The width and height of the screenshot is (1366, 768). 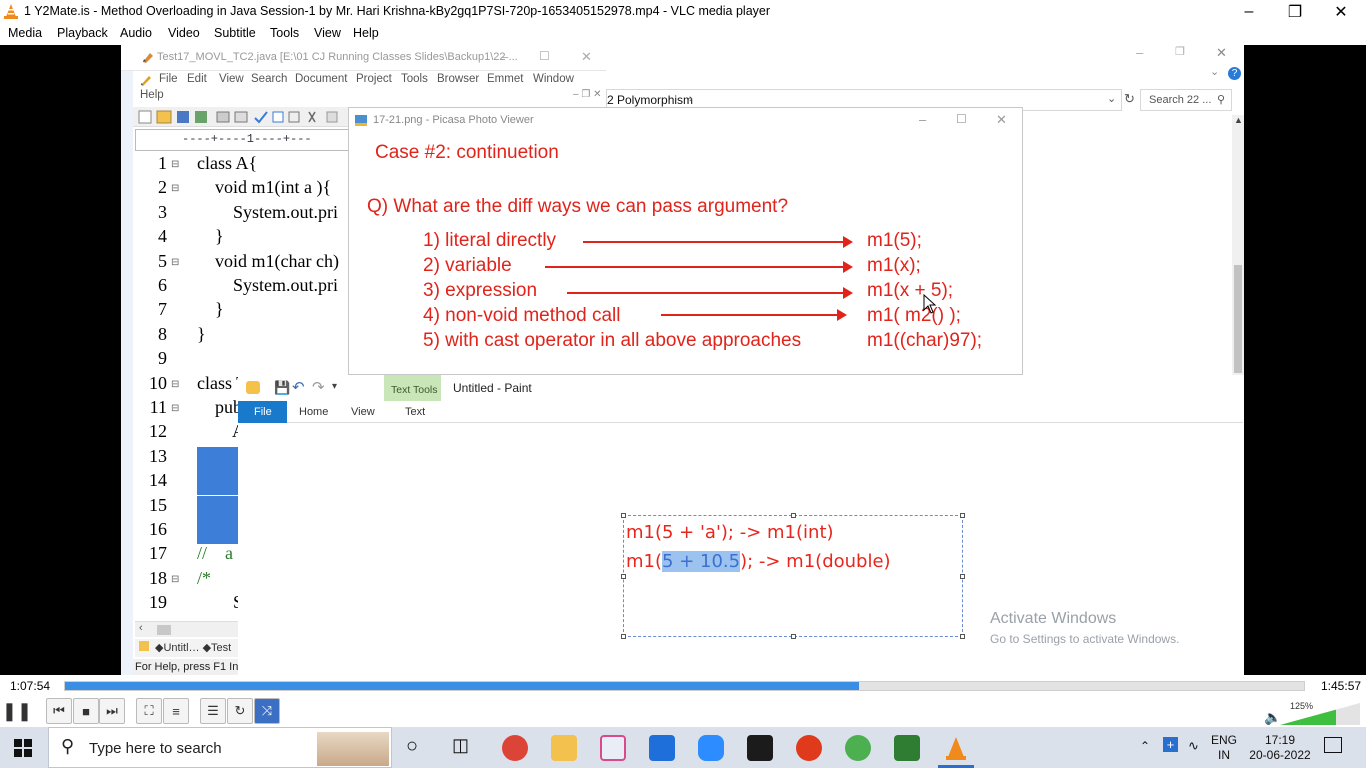 I want to click on scroll-thumb, so click(x=164, y=630).